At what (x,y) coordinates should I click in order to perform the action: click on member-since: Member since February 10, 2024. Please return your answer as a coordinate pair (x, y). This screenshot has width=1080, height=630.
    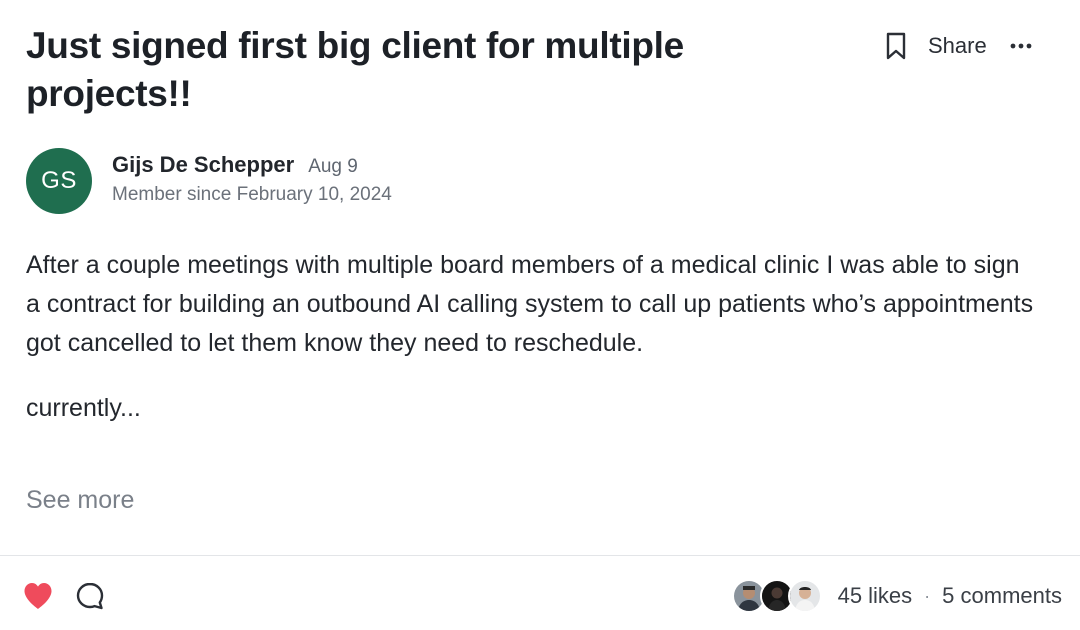
    Looking at the image, I should click on (252, 194).